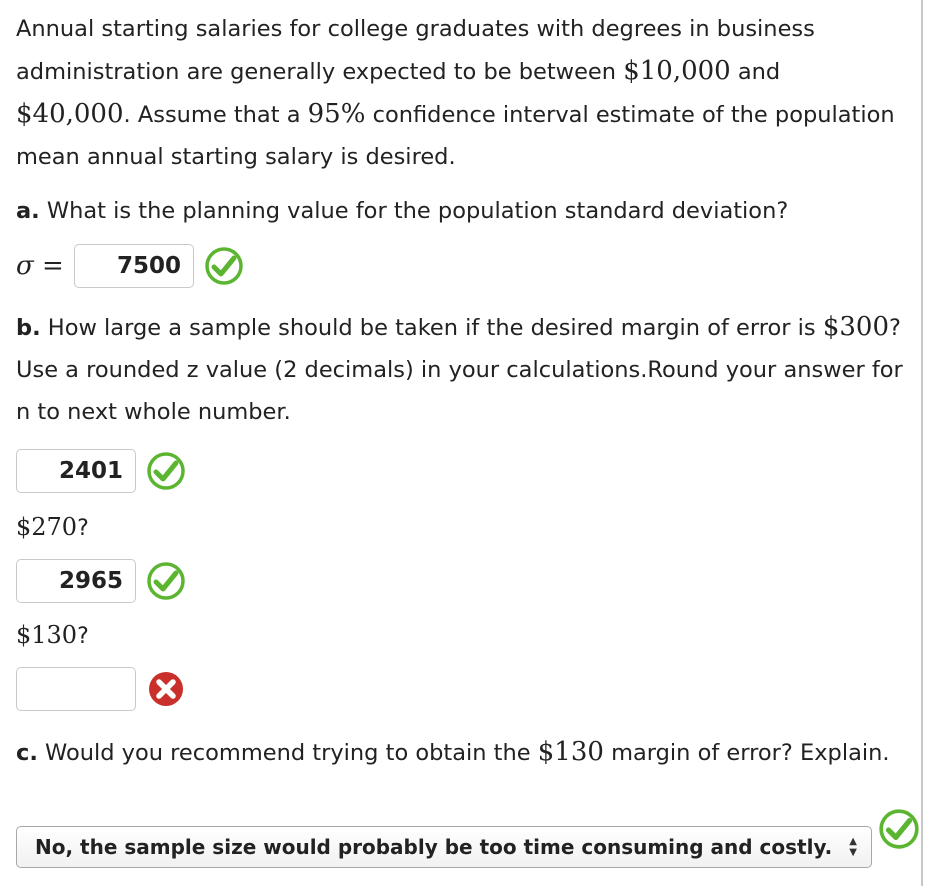 This screenshot has width=926, height=886. What do you see at coordinates (853, 847) in the screenshot?
I see `up-down-arrows-icon: ▲ ▼` at bounding box center [853, 847].